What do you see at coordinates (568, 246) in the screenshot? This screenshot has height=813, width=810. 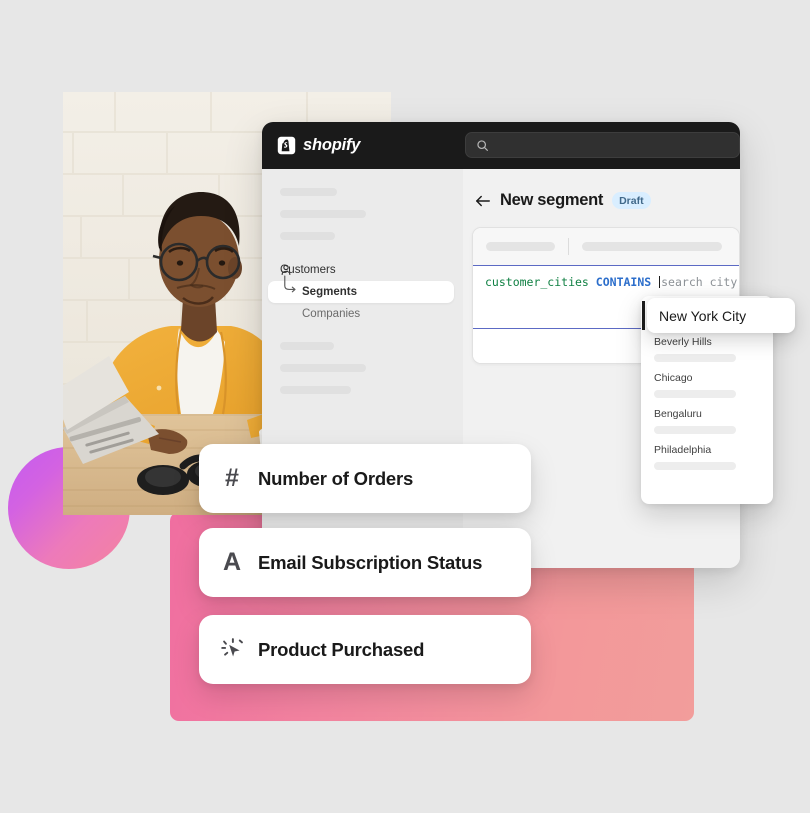 I see `toolbar-divider` at bounding box center [568, 246].